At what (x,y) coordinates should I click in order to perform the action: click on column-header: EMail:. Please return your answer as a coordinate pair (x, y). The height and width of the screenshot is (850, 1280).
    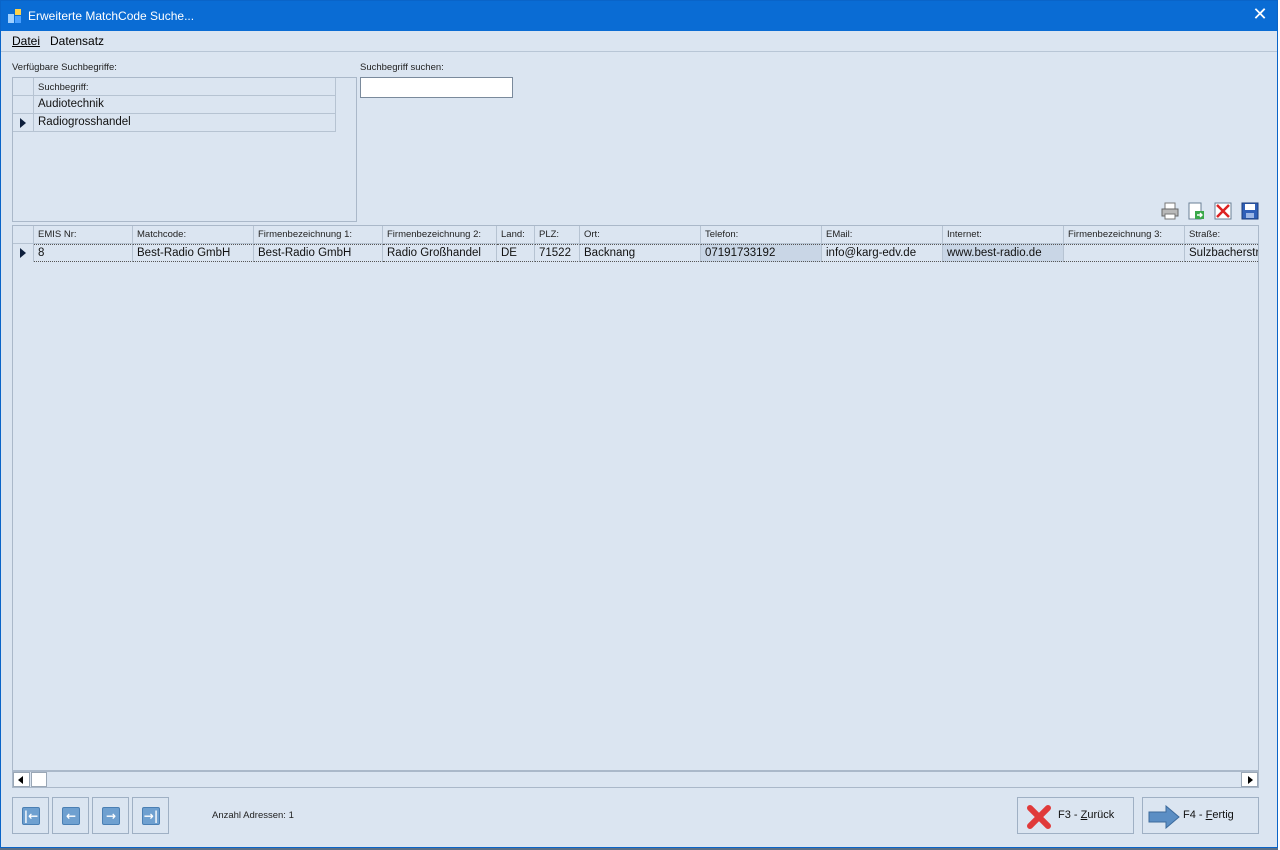
    Looking at the image, I should click on (882, 235).